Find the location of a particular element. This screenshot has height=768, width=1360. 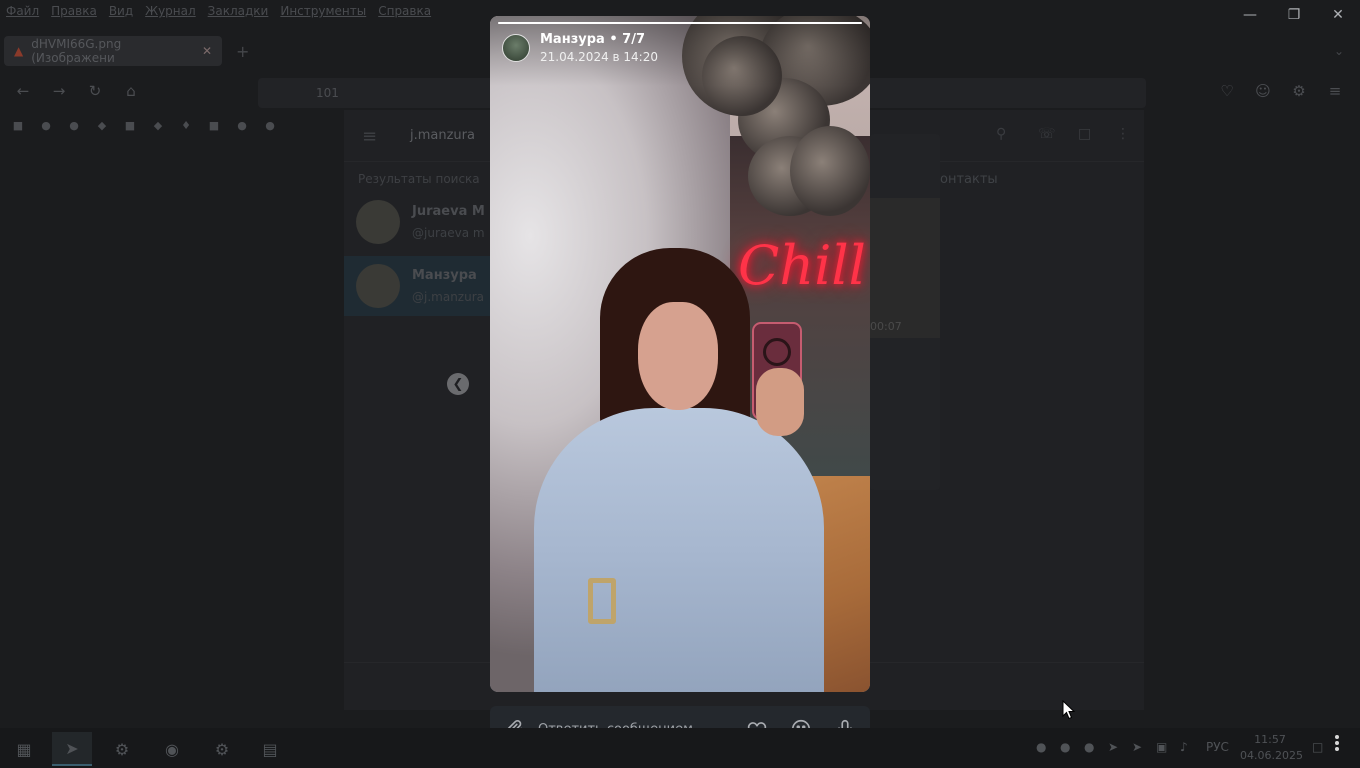

story-progress-bar is located at coordinates (680, 23).